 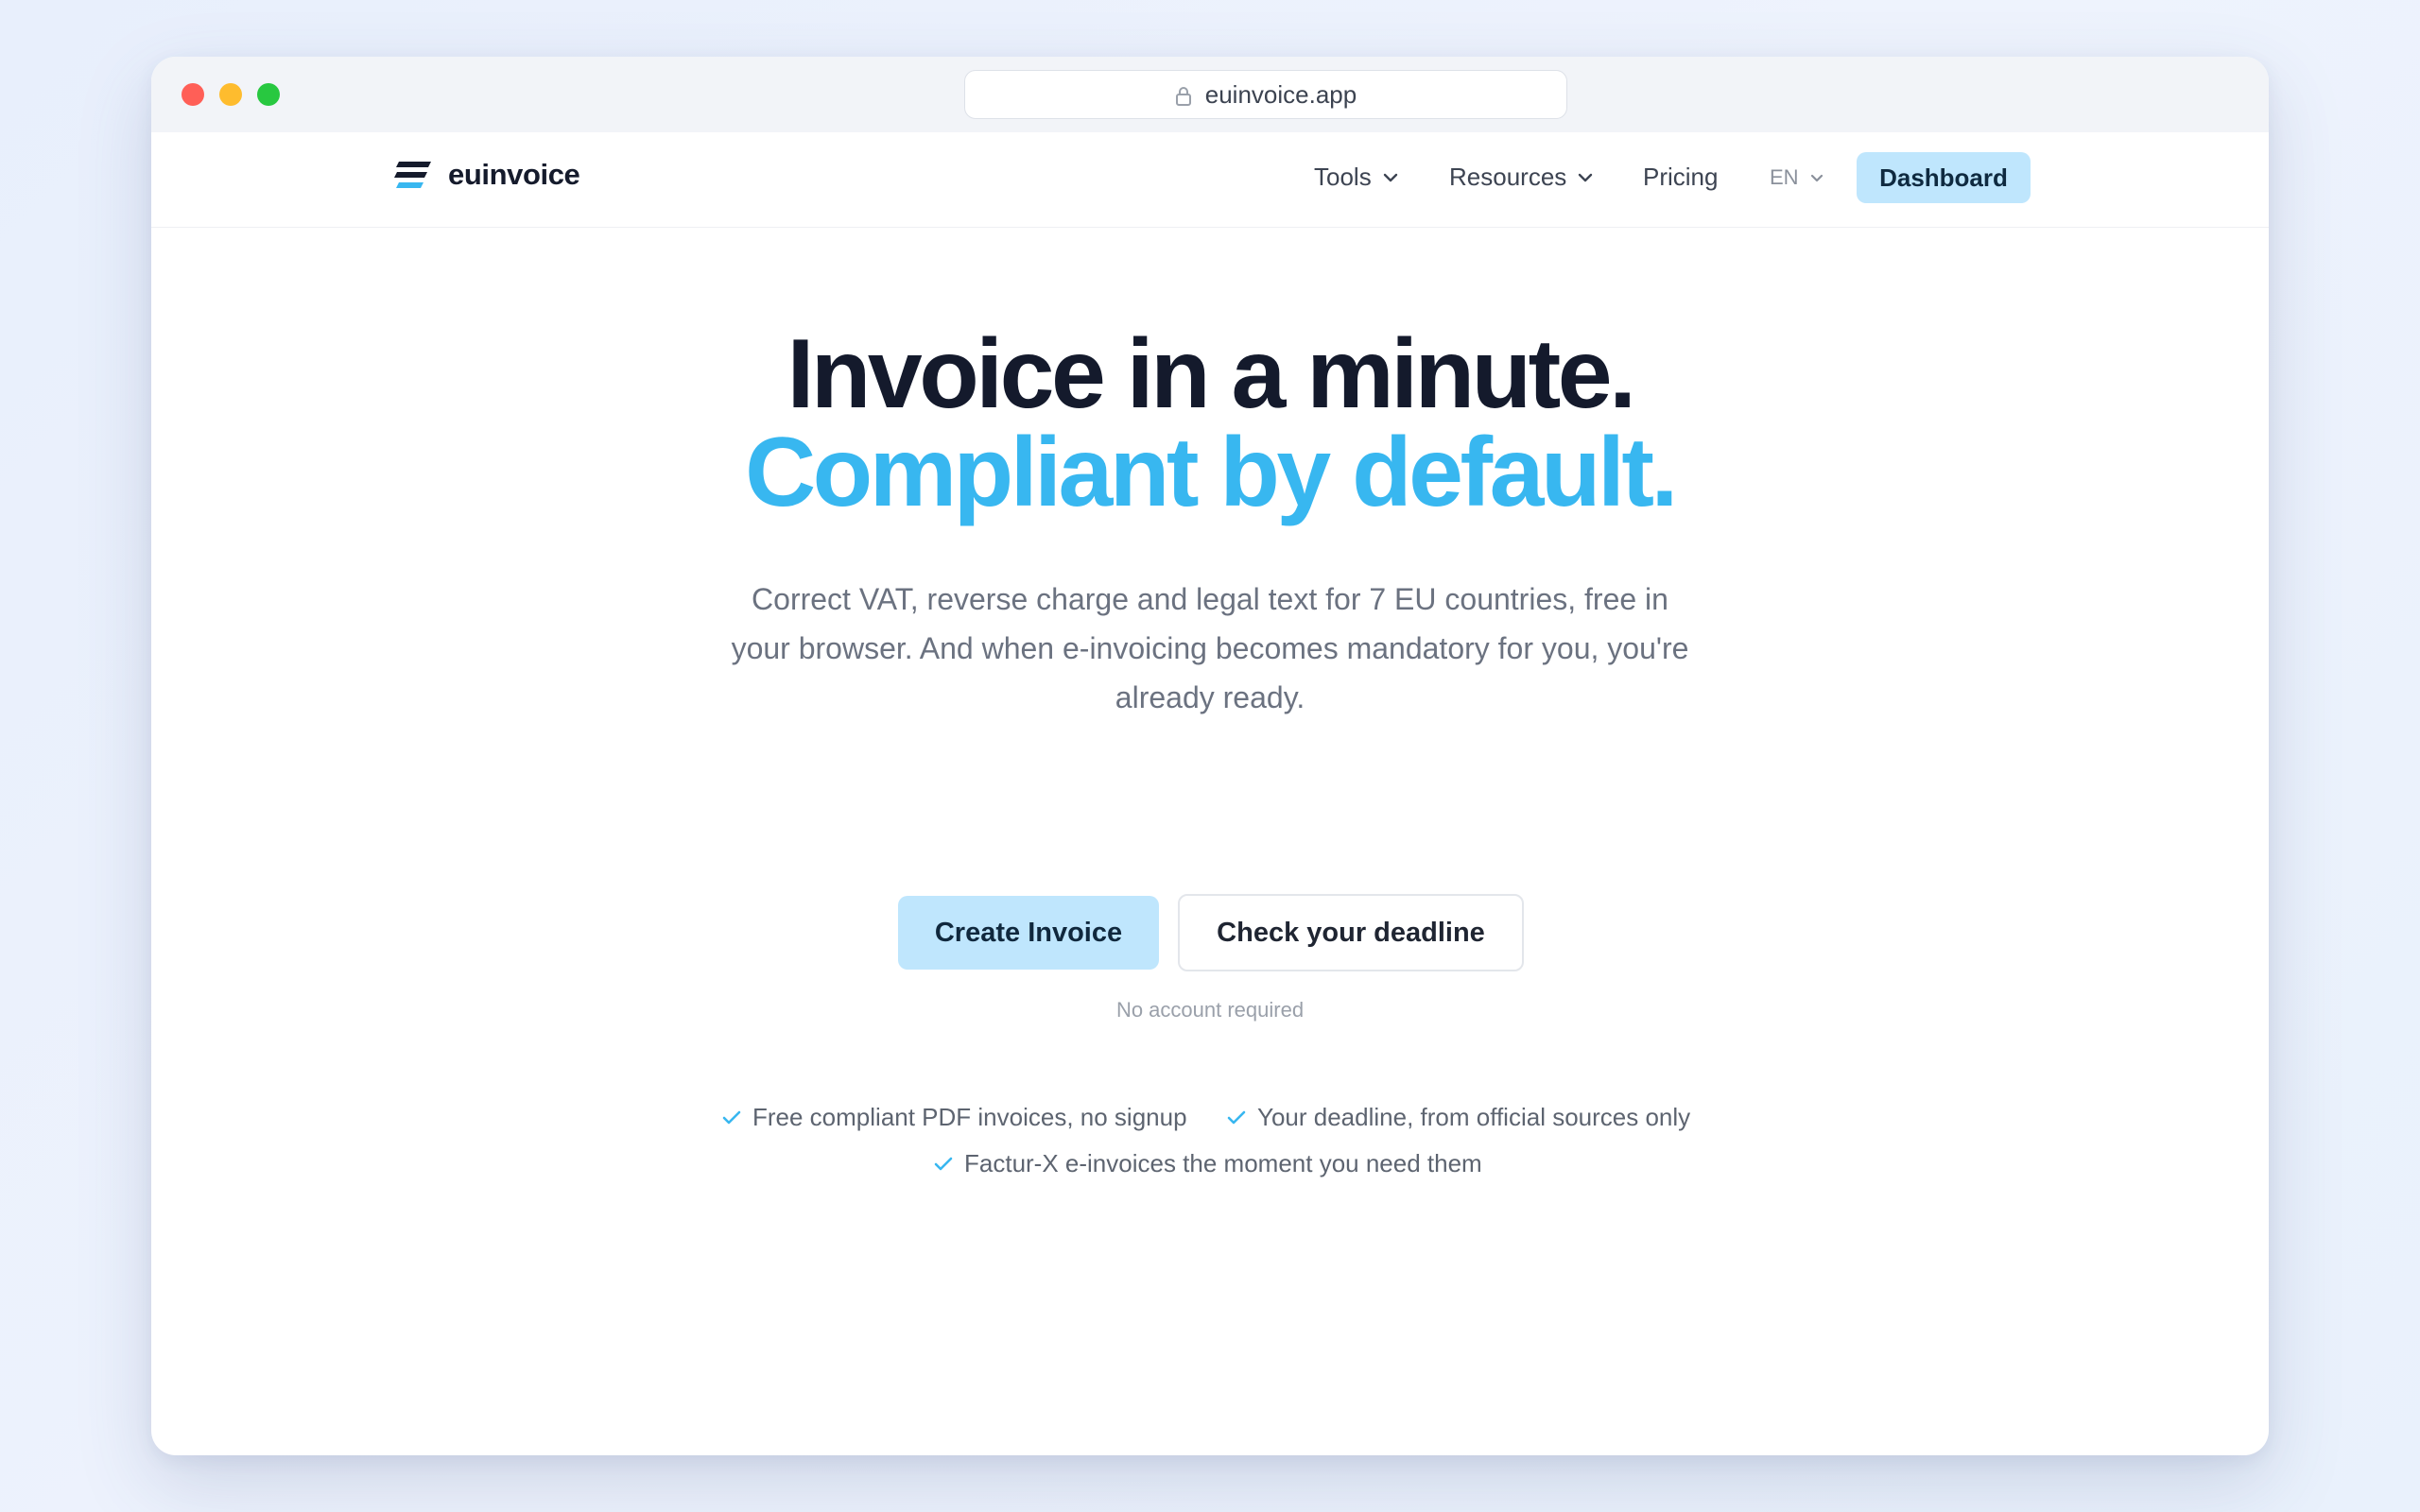 I want to click on address-bar: euinvoice.app, so click(x=1265, y=94).